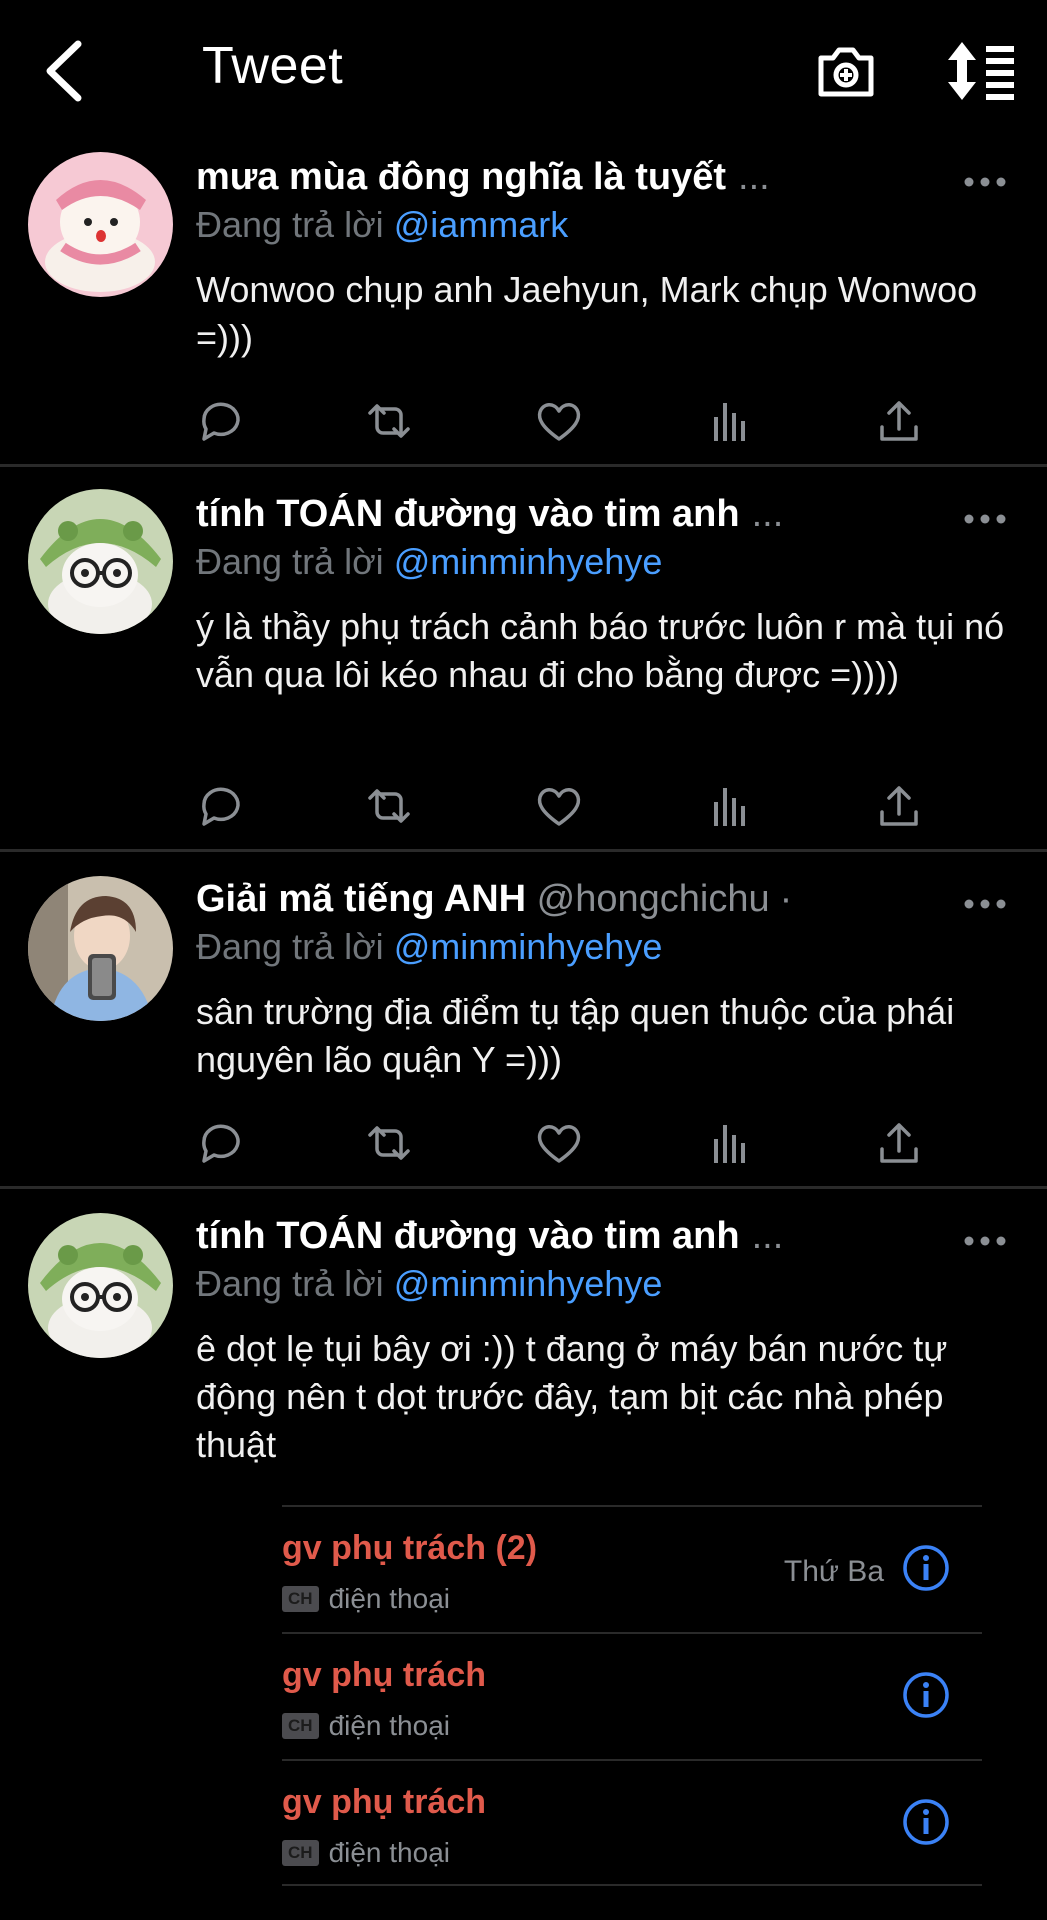  Describe the element at coordinates (273, 66) in the screenshot. I see `page-title: Tweet` at that location.